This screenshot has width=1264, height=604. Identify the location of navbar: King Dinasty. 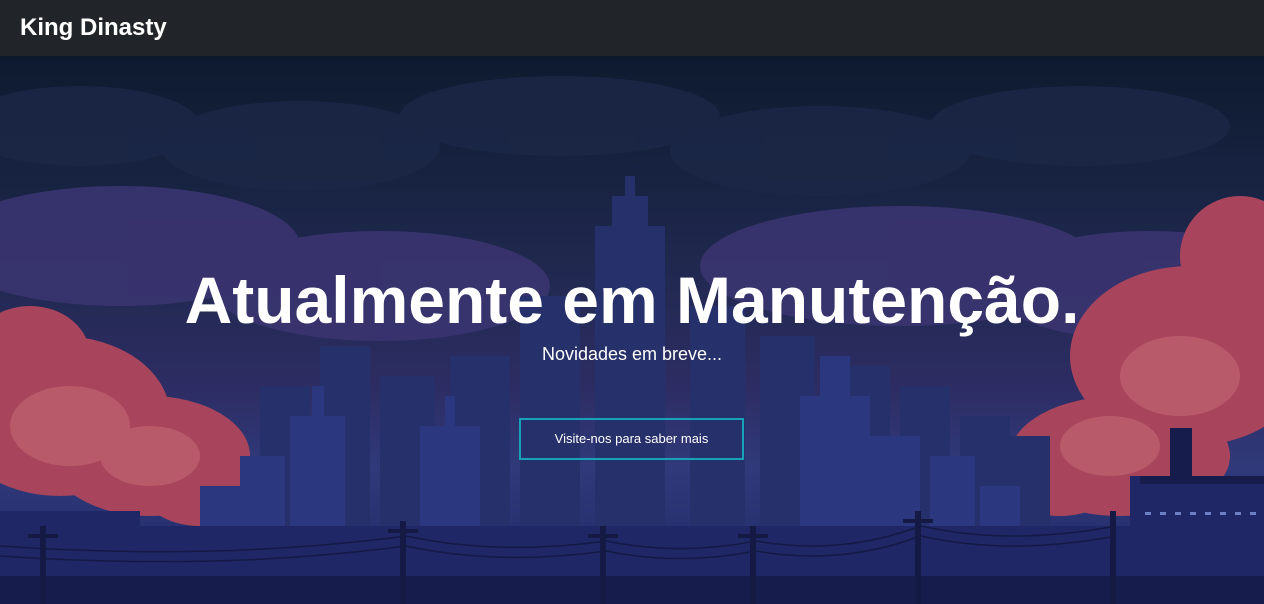
(632, 28).